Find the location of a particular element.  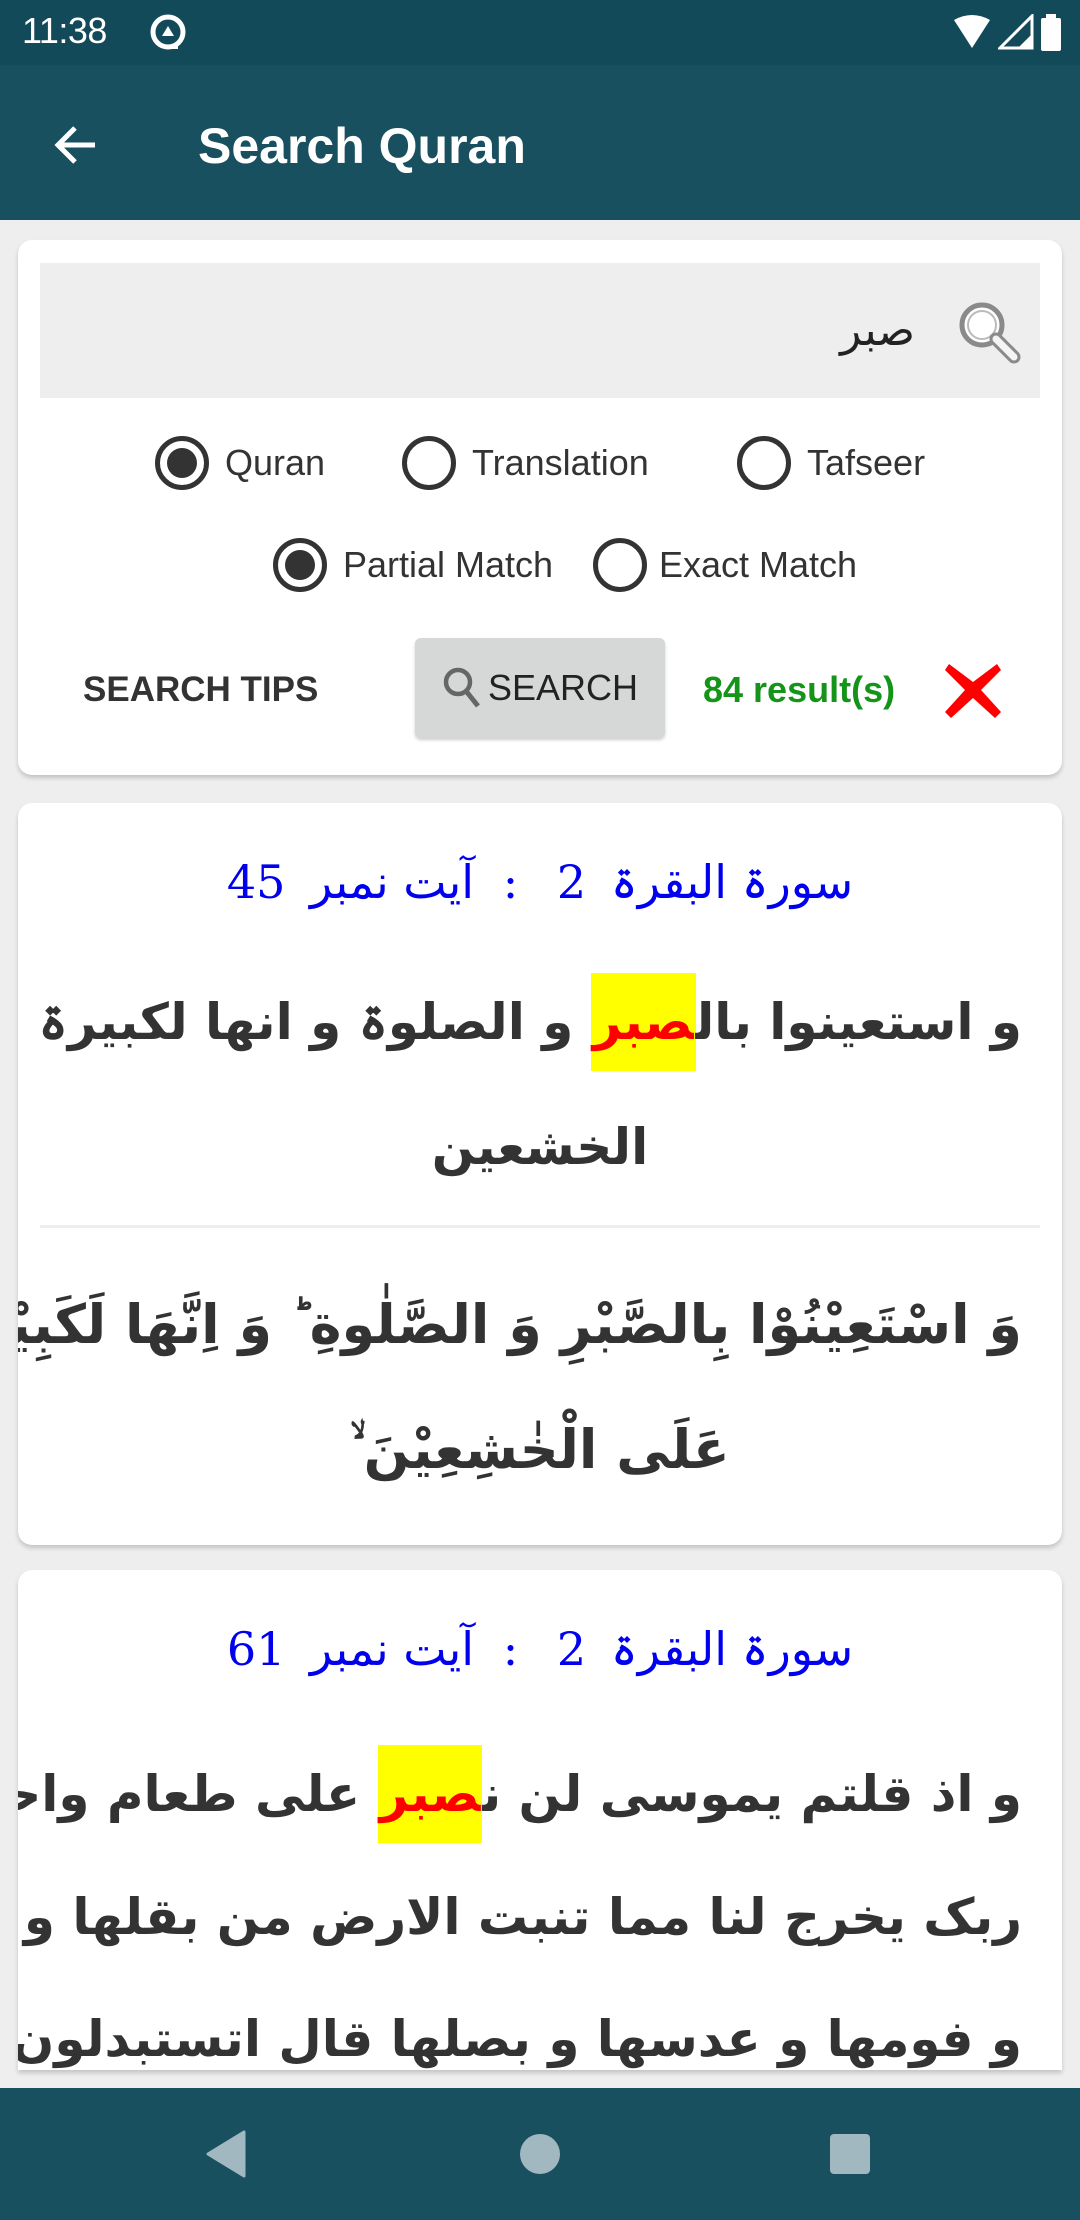

status-time: 11:38 is located at coordinates (64, 30).